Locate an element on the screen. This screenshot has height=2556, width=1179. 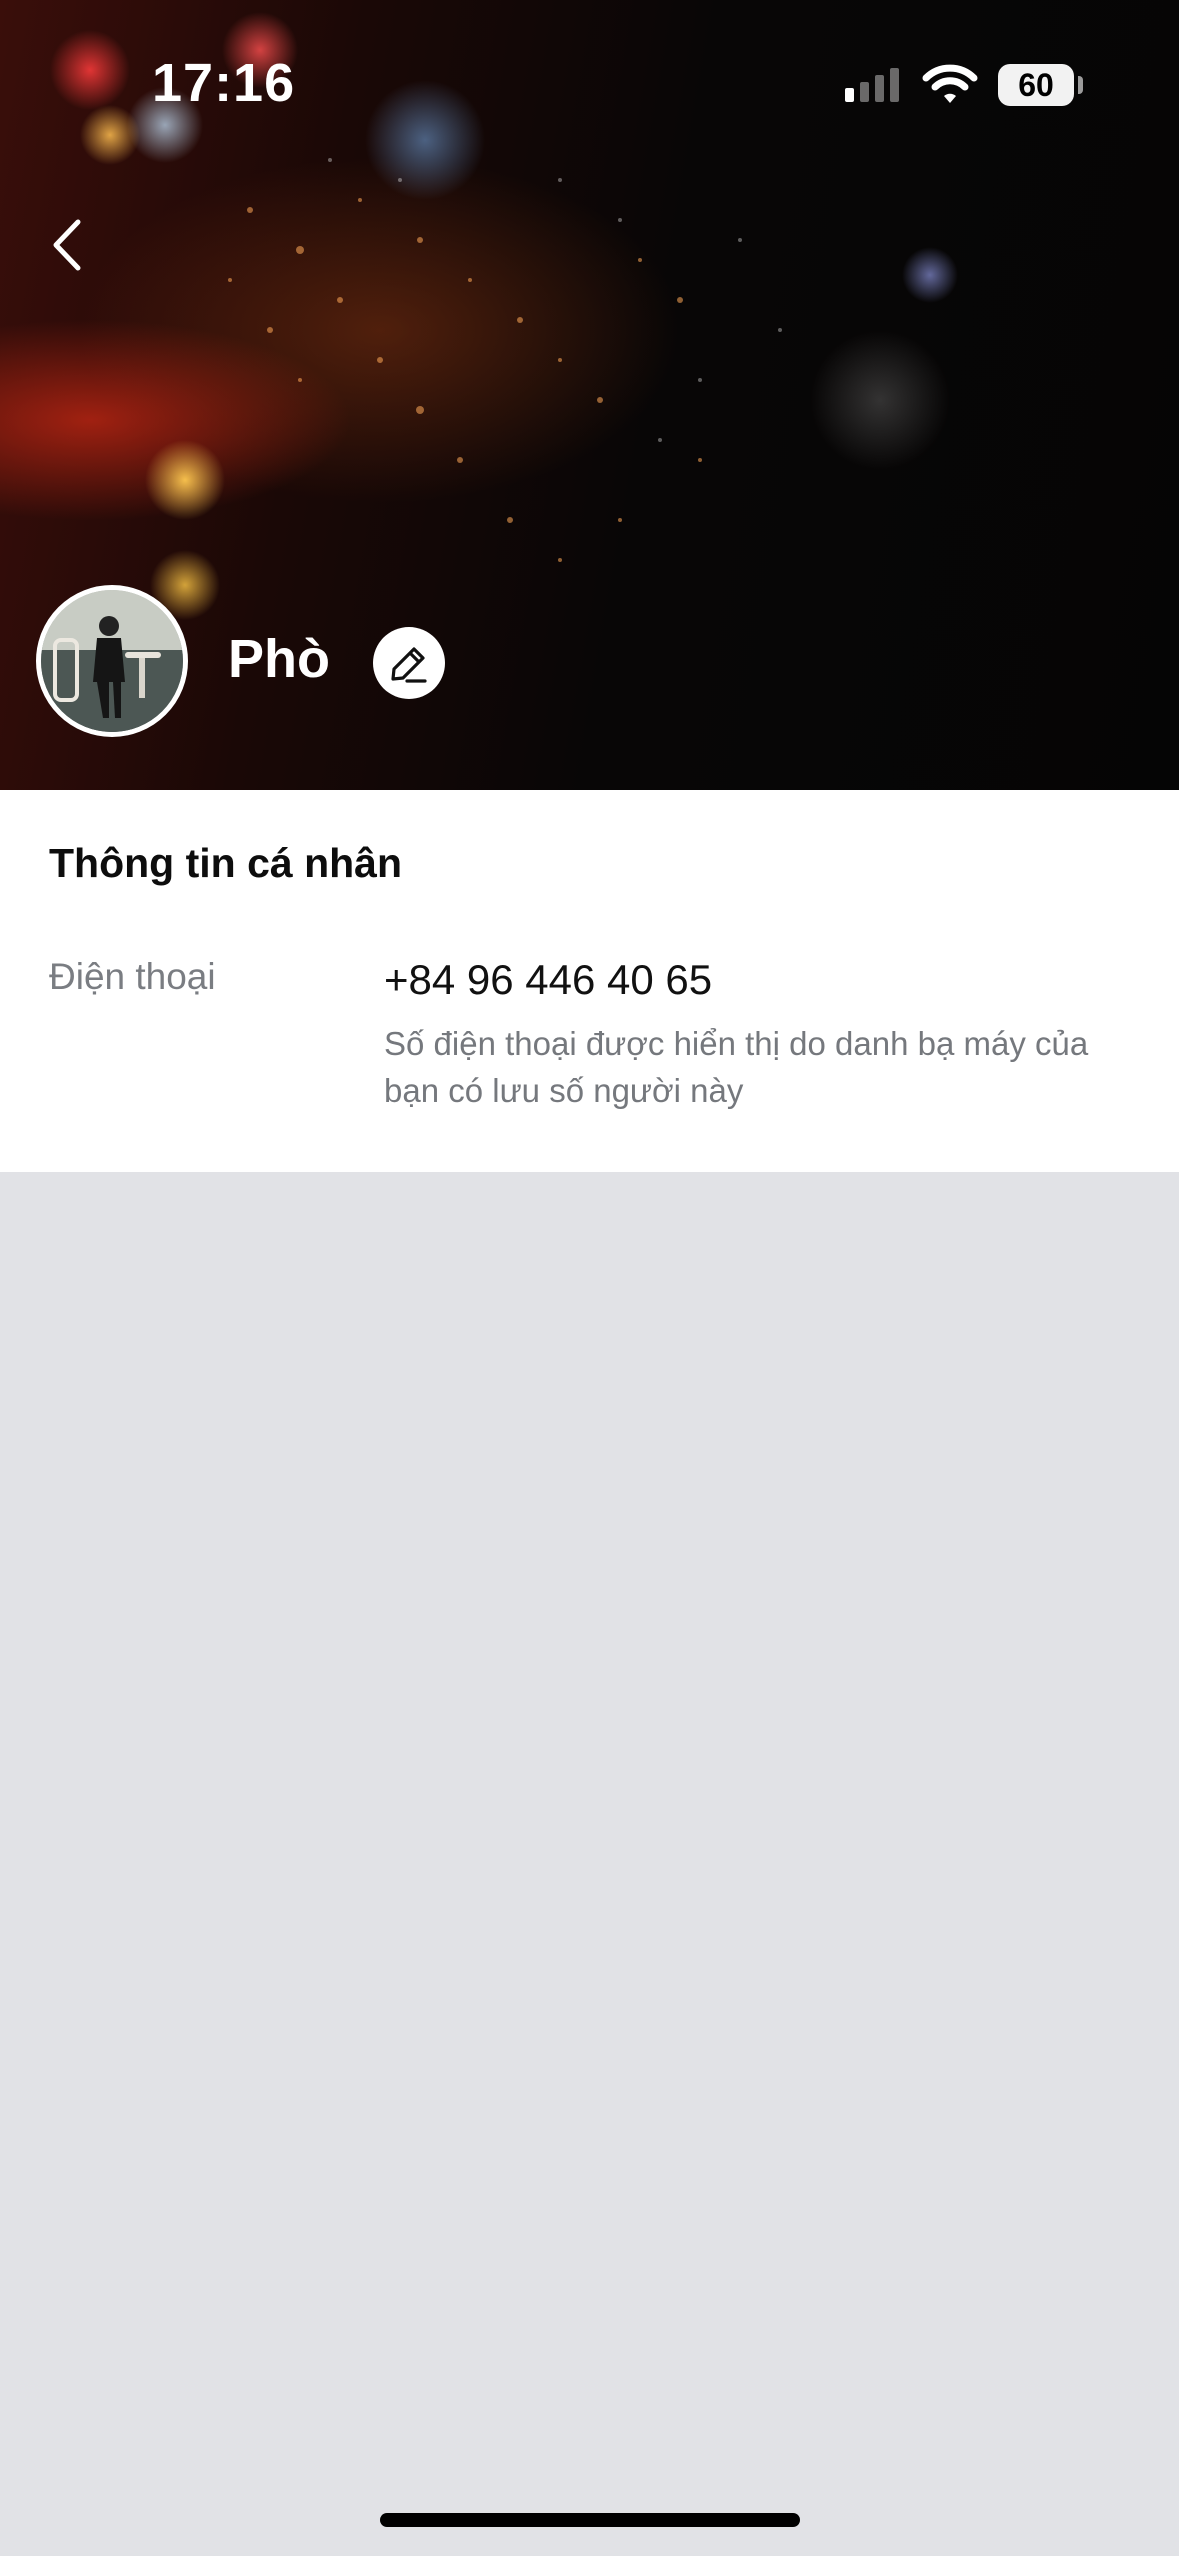
status-time: 17:16 is located at coordinates (224, 83).